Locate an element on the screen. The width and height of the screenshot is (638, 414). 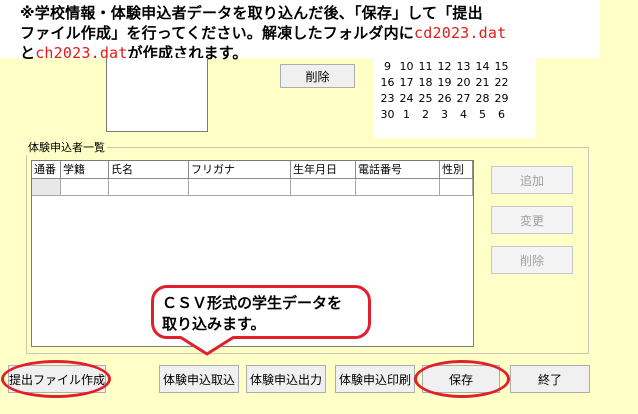
table-header: 通番 学籍 氏名 フリガナ 生年月日 電話番号 性別 is located at coordinates (252, 170).